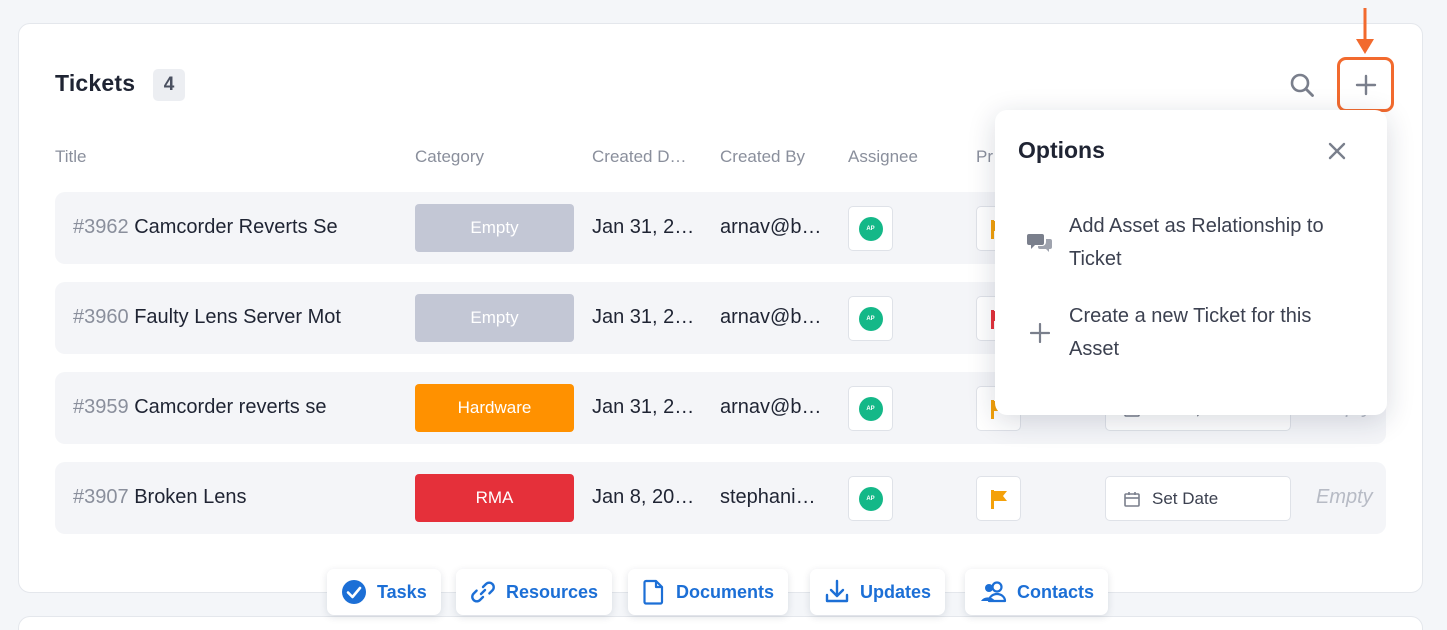  I want to click on option-label: Add Asset as Relationship to Ticket, so click(1196, 242).